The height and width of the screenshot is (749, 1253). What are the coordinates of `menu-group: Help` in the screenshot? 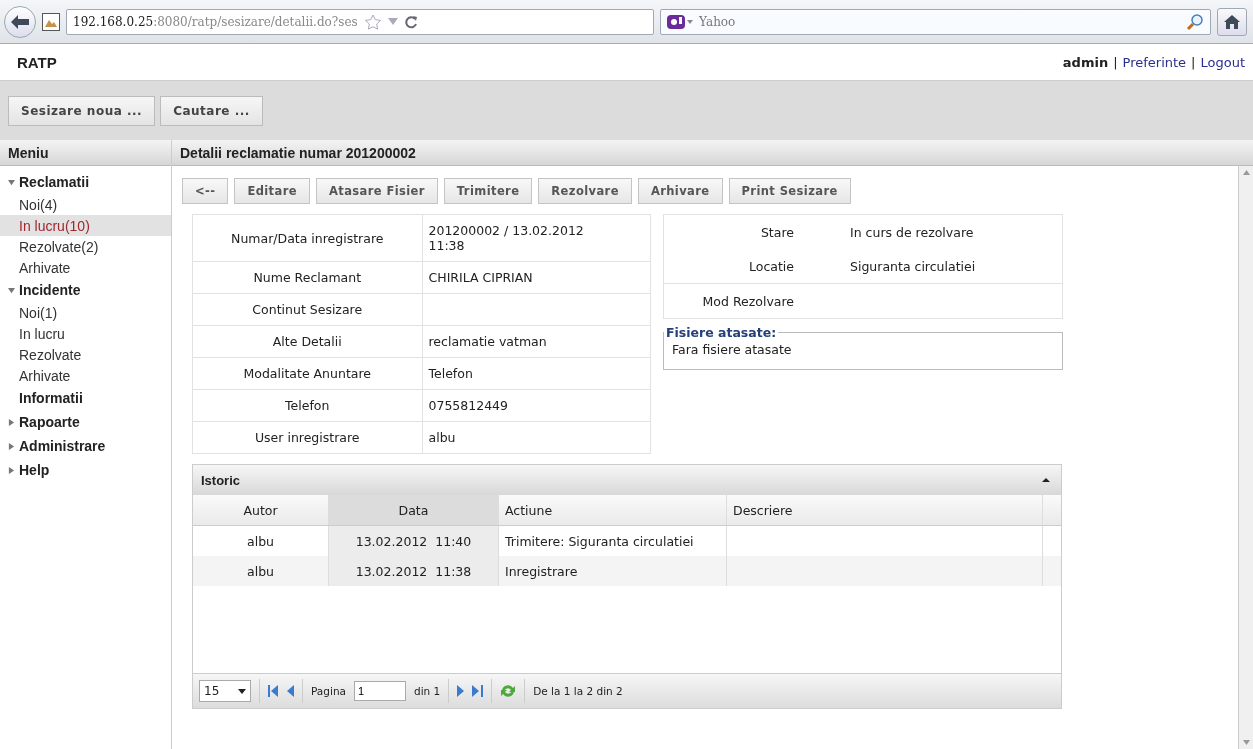 It's located at (34, 470).